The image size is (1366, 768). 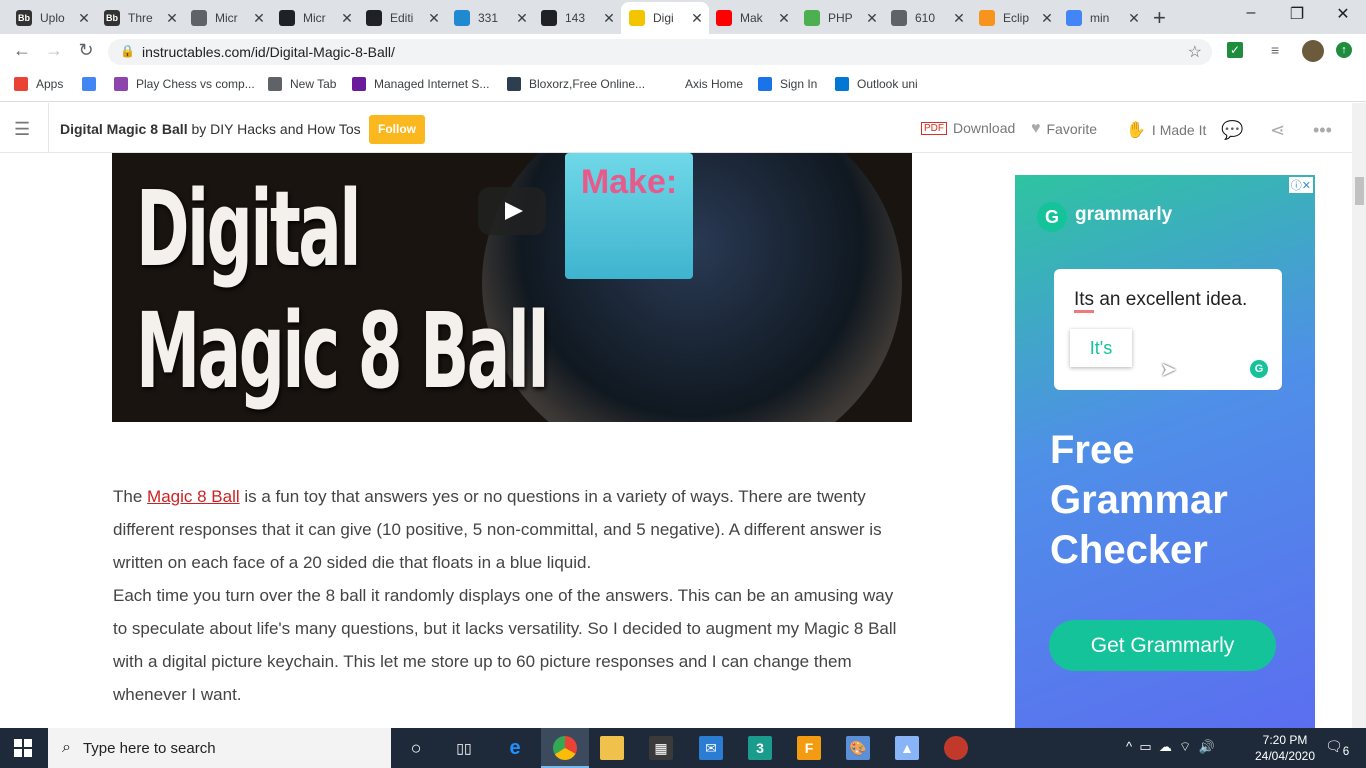 I want to click on update-icon: ↑, so click(x=1344, y=50).